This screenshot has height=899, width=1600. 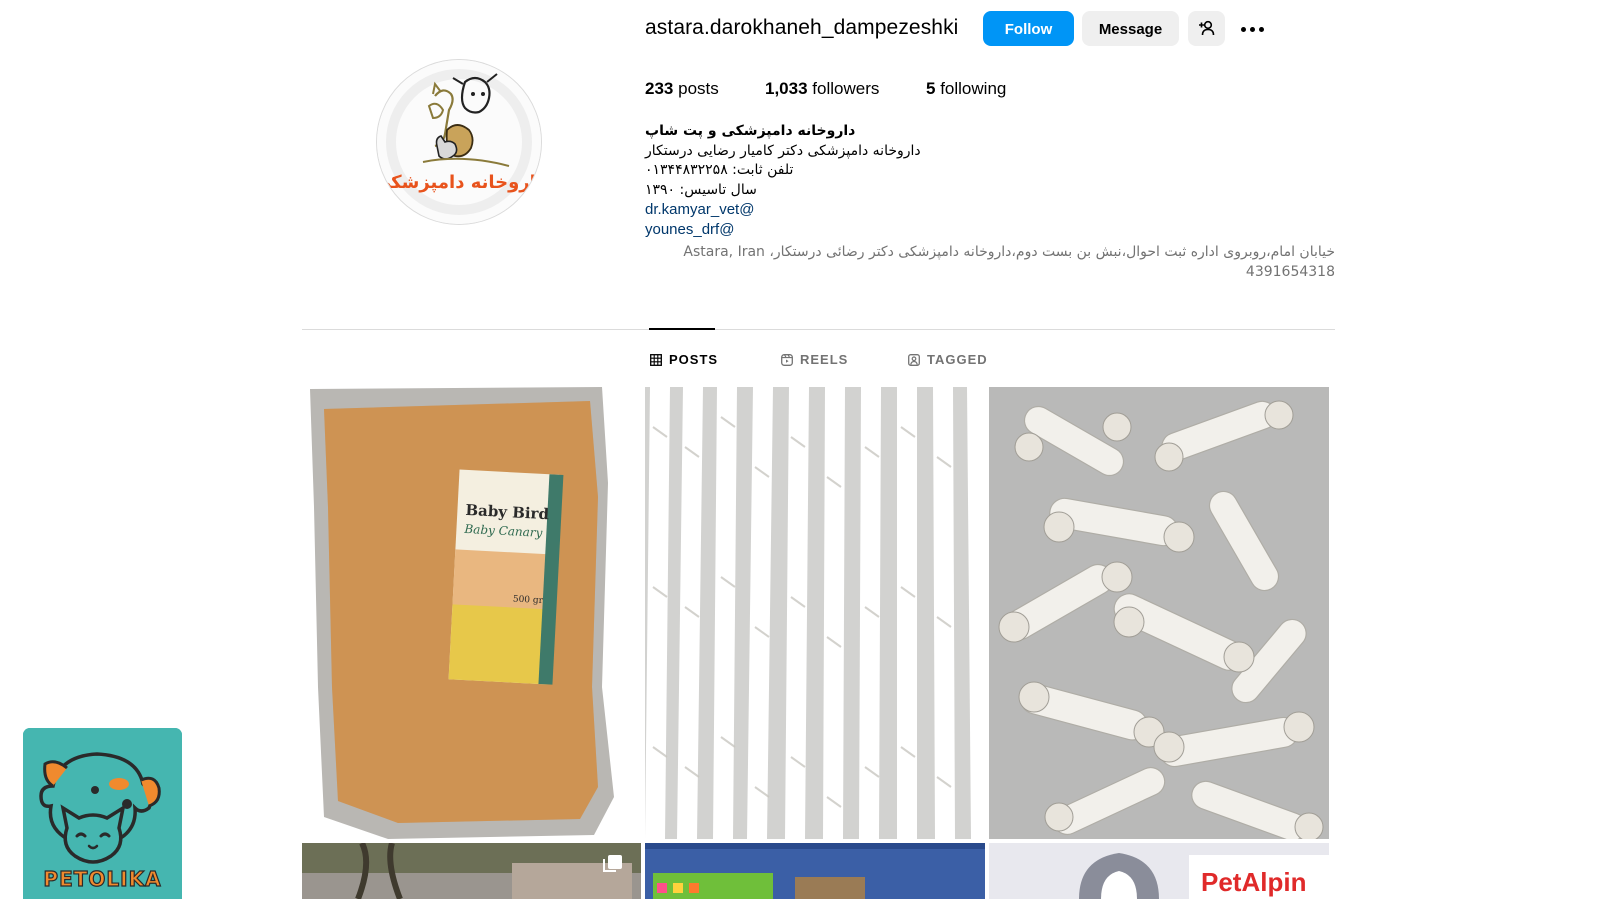 What do you see at coordinates (102, 879) in the screenshot?
I see `svg-text: PETOLIKA` at bounding box center [102, 879].